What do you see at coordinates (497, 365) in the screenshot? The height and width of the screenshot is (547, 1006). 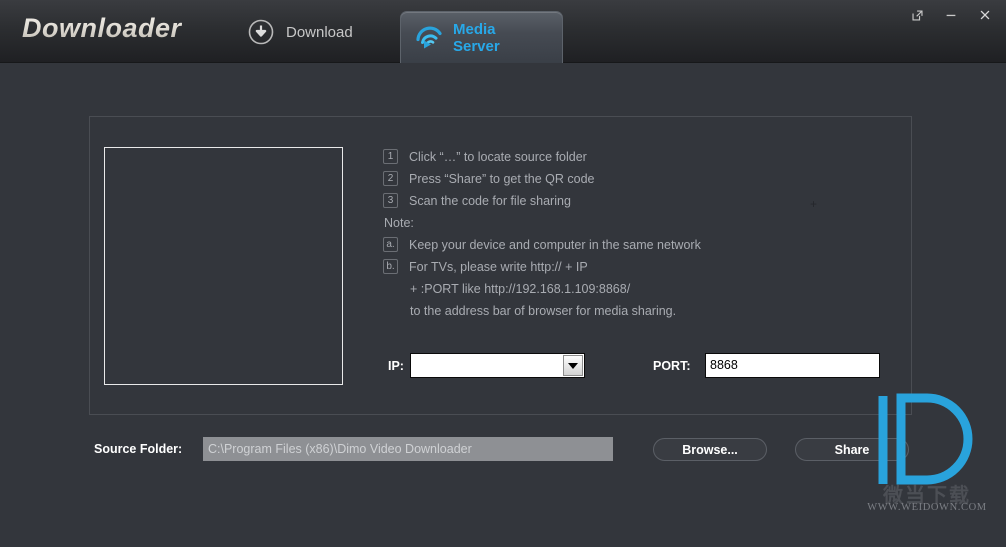 I see `ip-select` at bounding box center [497, 365].